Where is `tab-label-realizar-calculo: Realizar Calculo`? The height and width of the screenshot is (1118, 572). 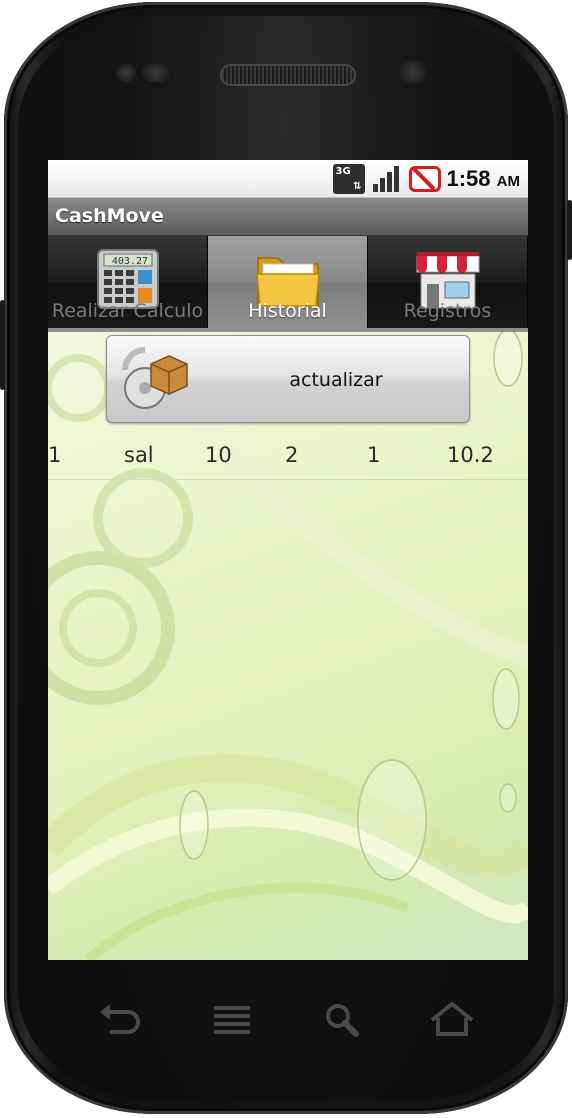
tab-label-realizar-calculo: Realizar Calculo is located at coordinates (127, 311).